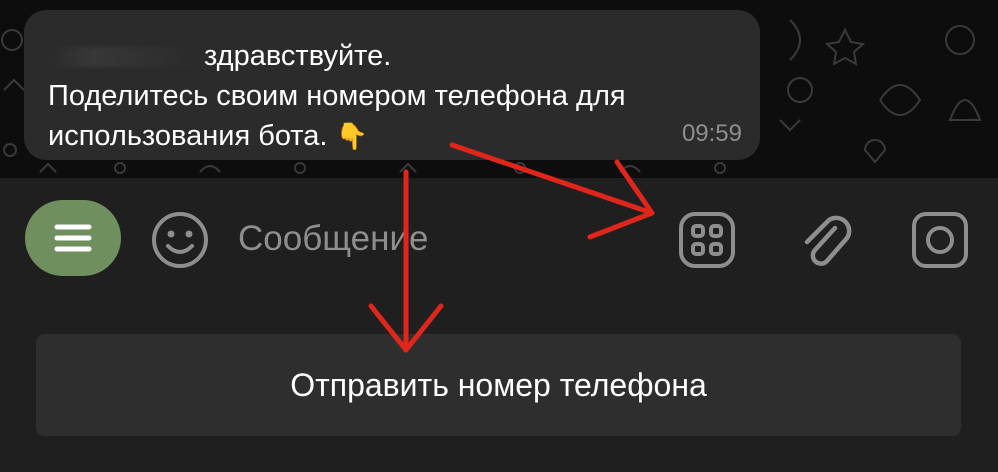 The height and width of the screenshot is (472, 998). I want to click on bot-menu-button, so click(73, 238).